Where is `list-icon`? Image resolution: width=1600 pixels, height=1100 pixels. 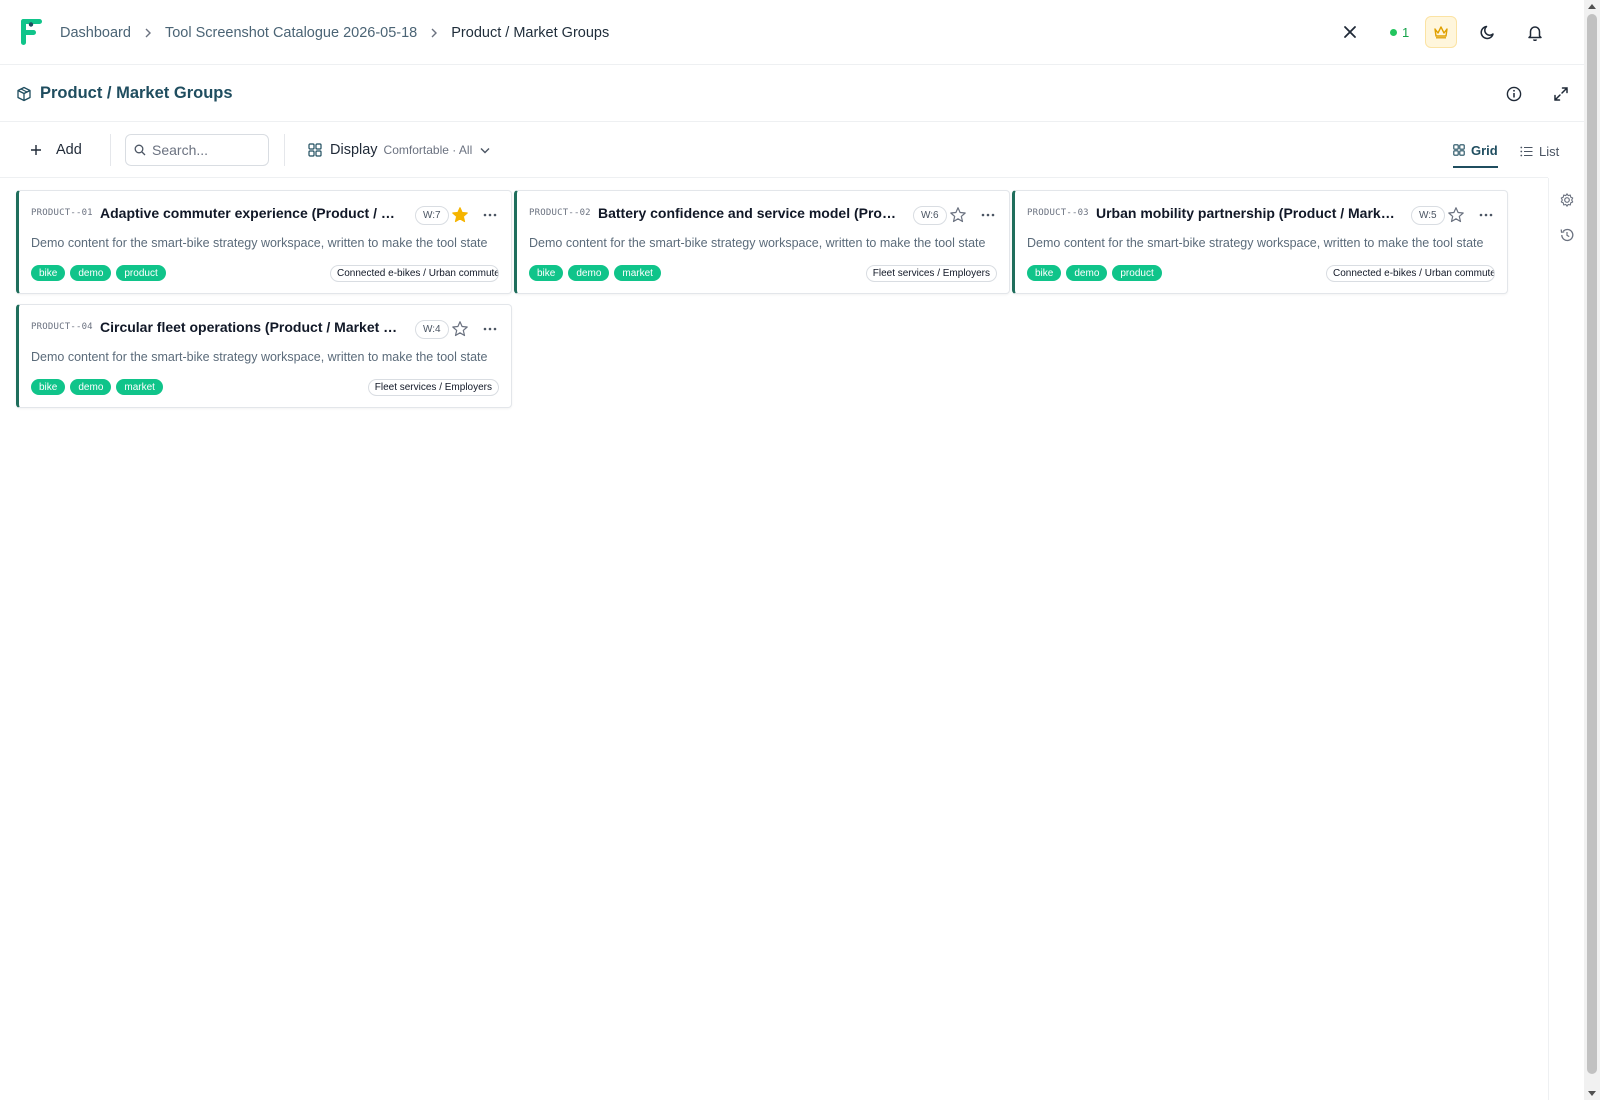
list-icon is located at coordinates (1526, 151).